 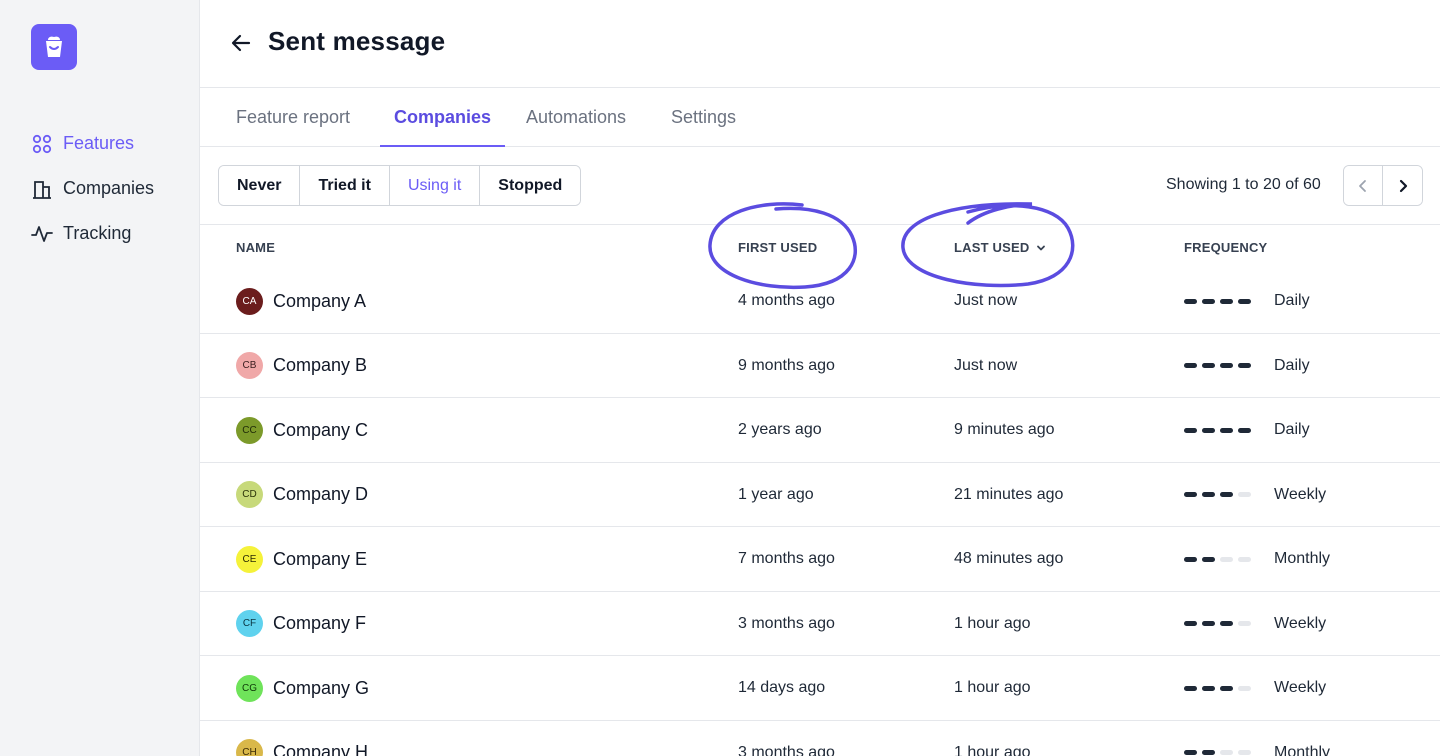 What do you see at coordinates (1225, 247) in the screenshot?
I see `column-header-frequency: Frequency` at bounding box center [1225, 247].